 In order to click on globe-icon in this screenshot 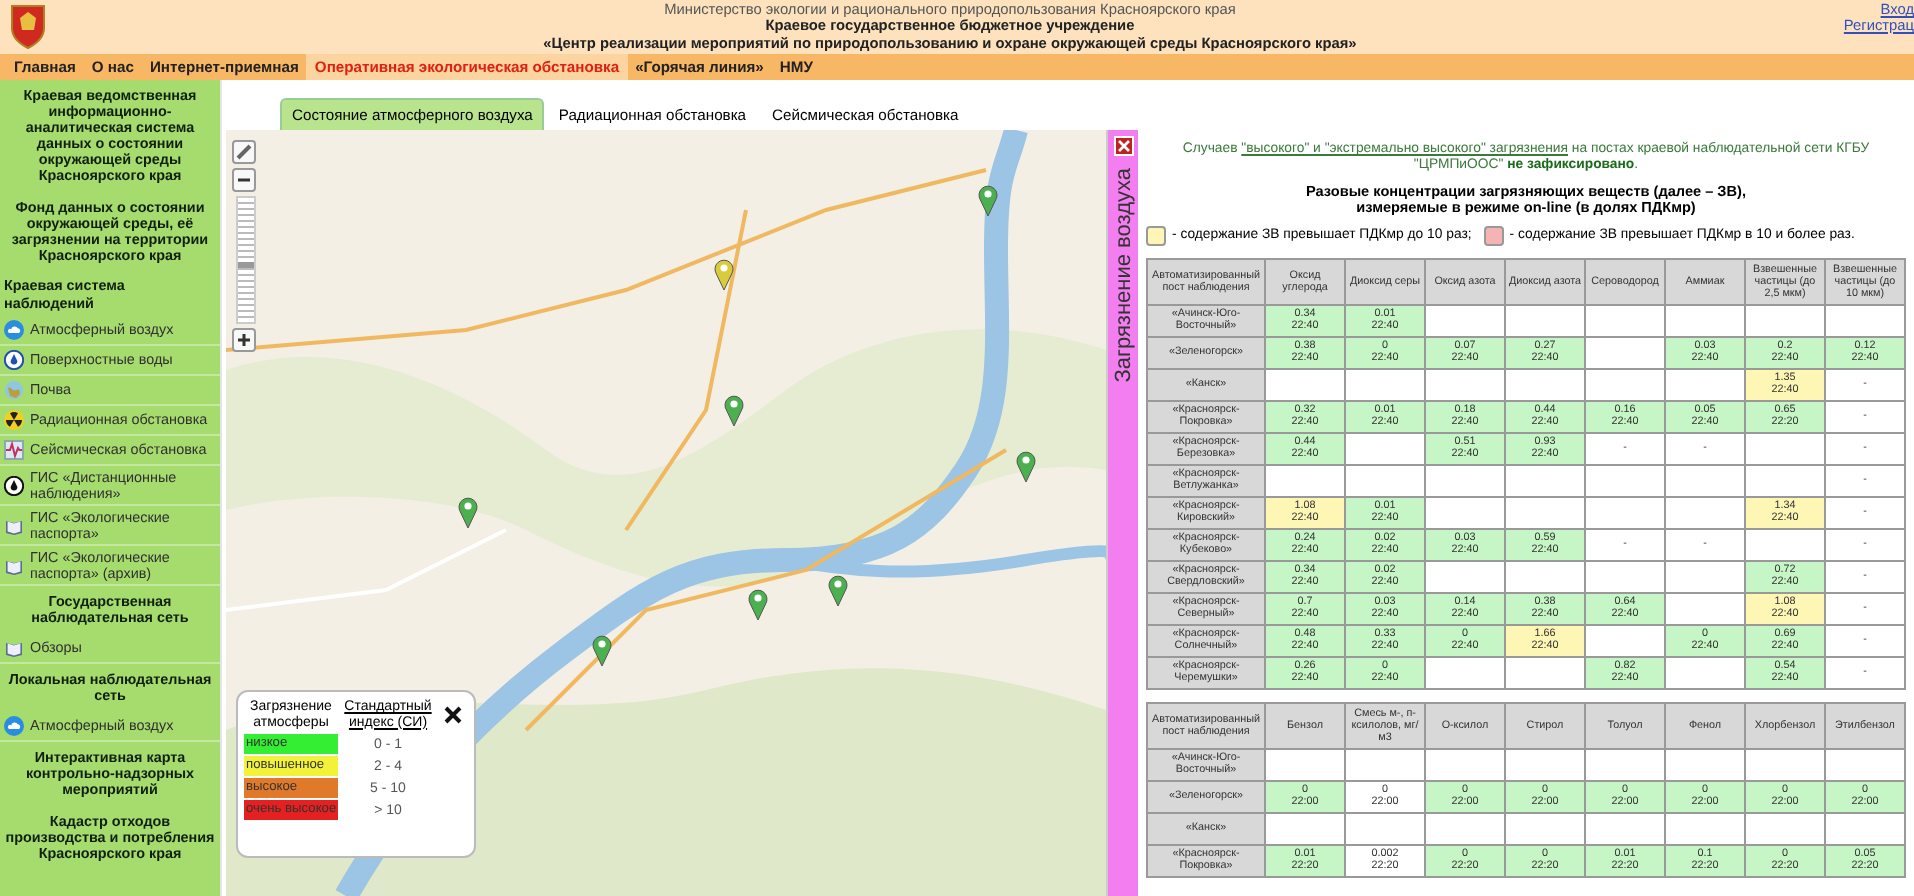, I will do `click(14, 390)`.